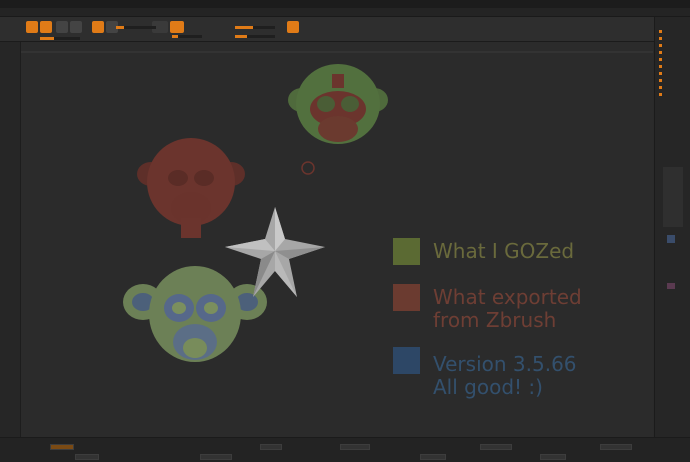  Describe the element at coordinates (62, 27) in the screenshot. I see `move-button` at that location.